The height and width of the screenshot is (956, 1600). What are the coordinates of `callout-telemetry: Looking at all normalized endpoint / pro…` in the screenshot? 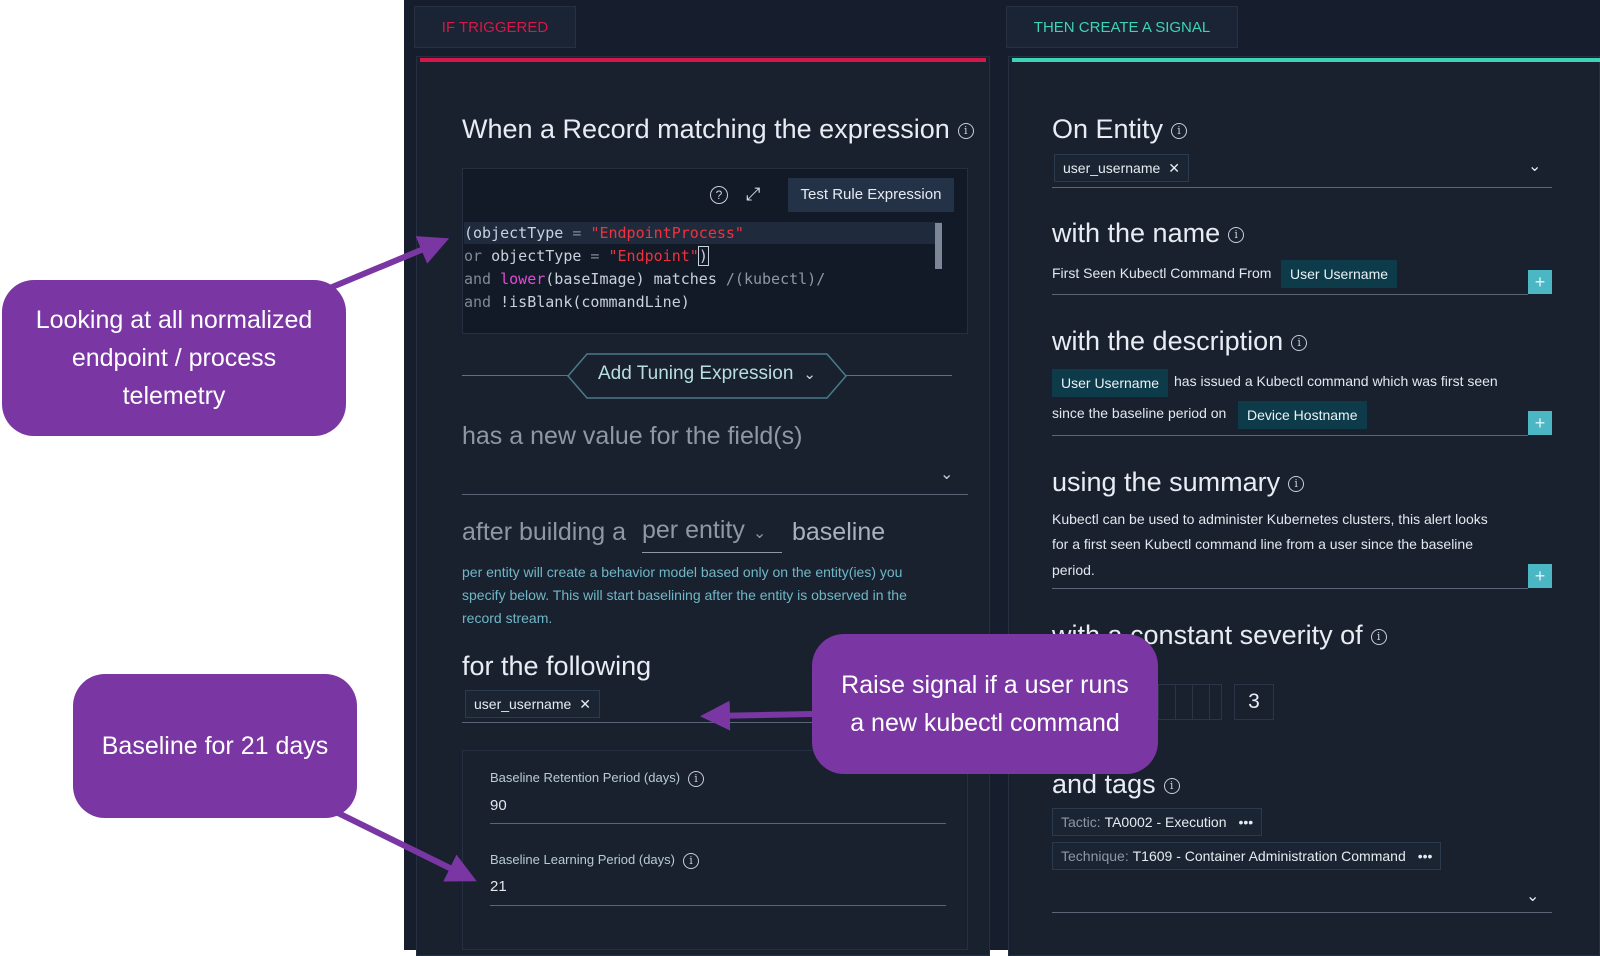 It's located at (174, 358).